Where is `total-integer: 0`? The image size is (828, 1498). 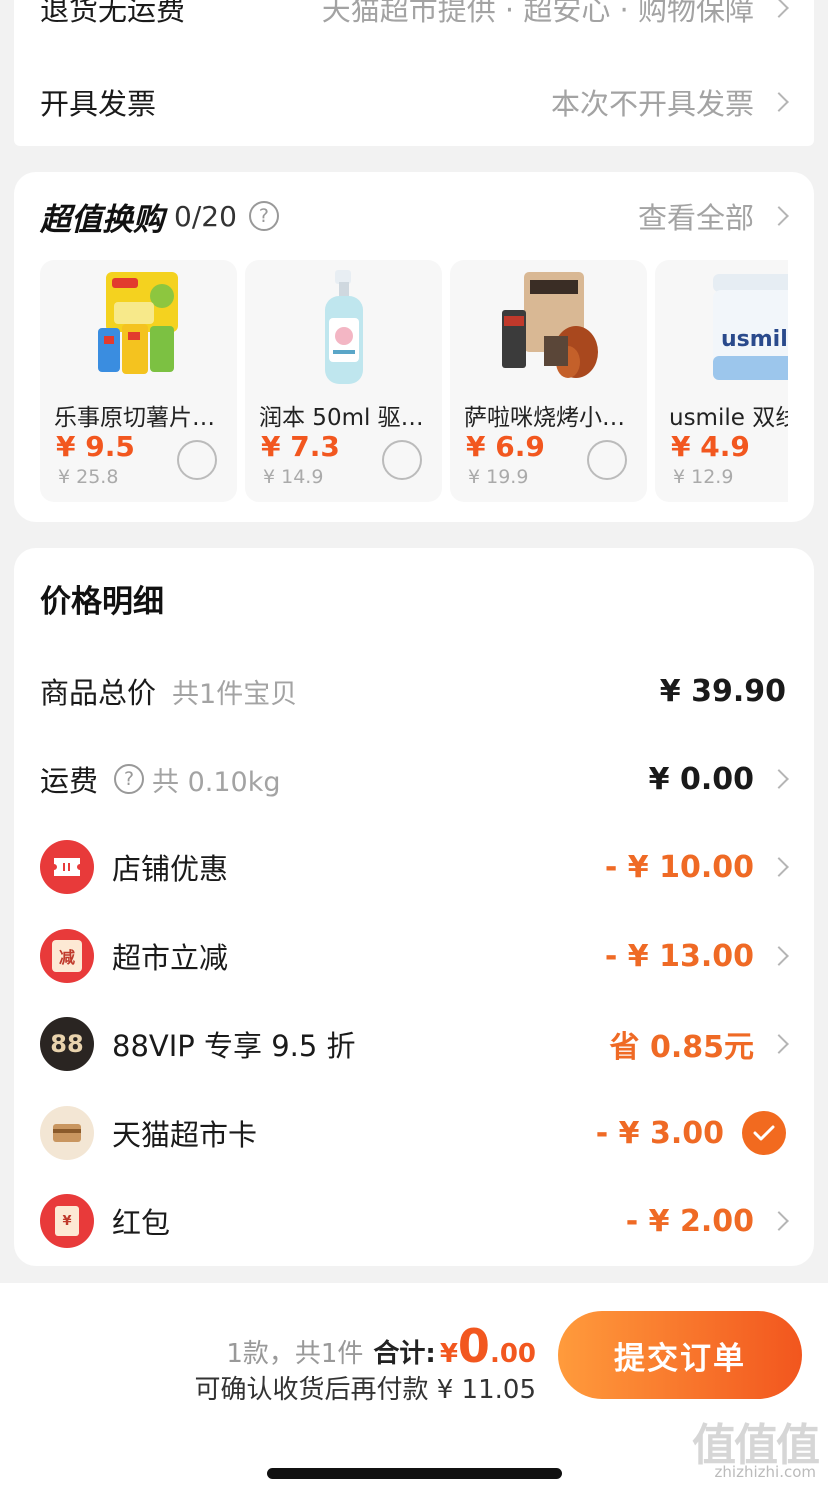 total-integer: 0 is located at coordinates (473, 1346).